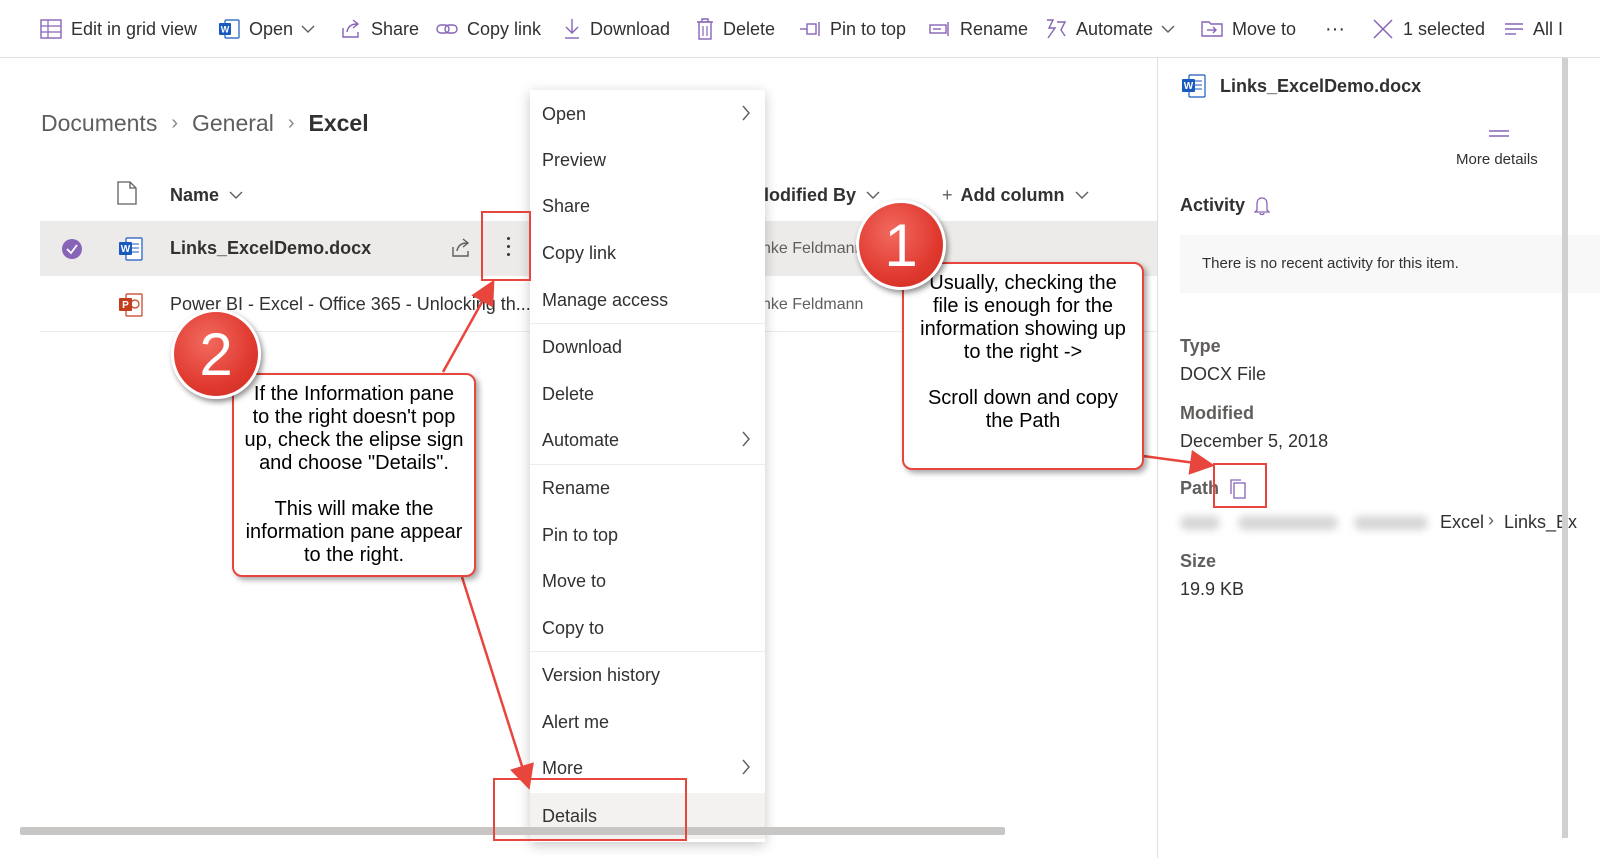  What do you see at coordinates (1499, 133) in the screenshot?
I see `more-details-icon` at bounding box center [1499, 133].